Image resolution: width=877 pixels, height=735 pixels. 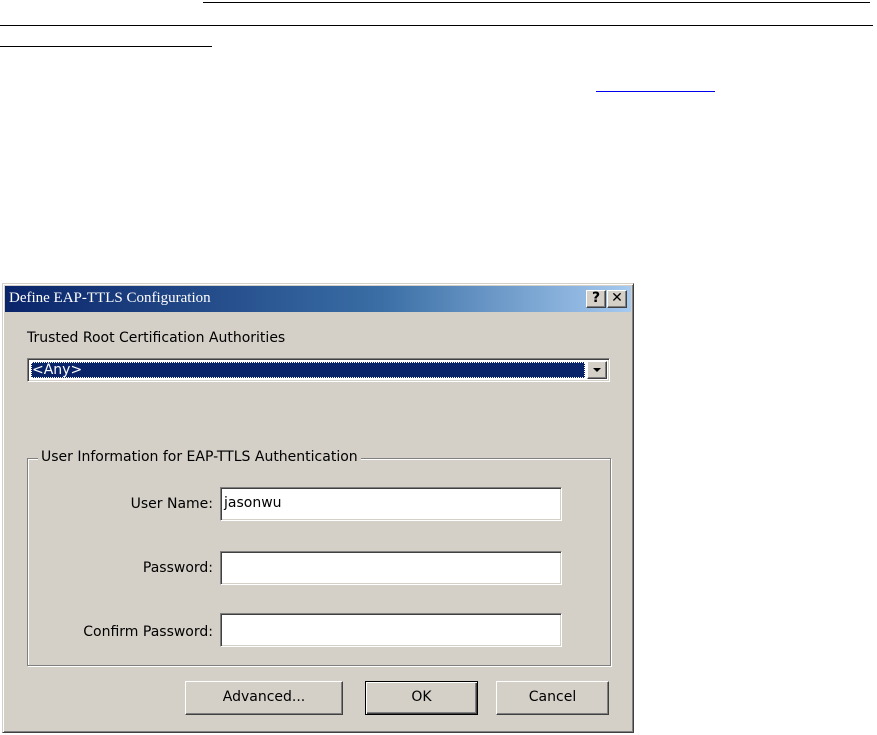 What do you see at coordinates (148, 632) in the screenshot?
I see `confirm-password-label: Confirm Password:` at bounding box center [148, 632].